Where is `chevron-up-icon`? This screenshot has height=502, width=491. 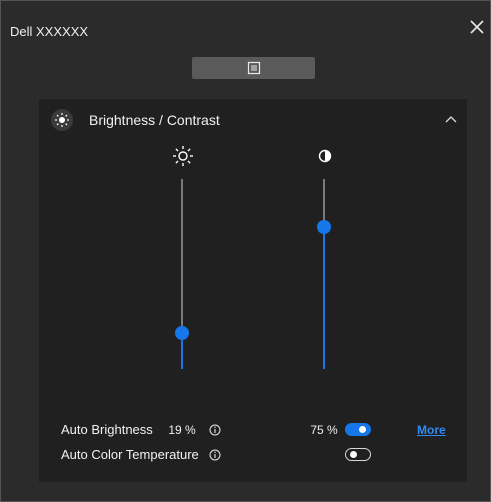
chevron-up-icon is located at coordinates (451, 119).